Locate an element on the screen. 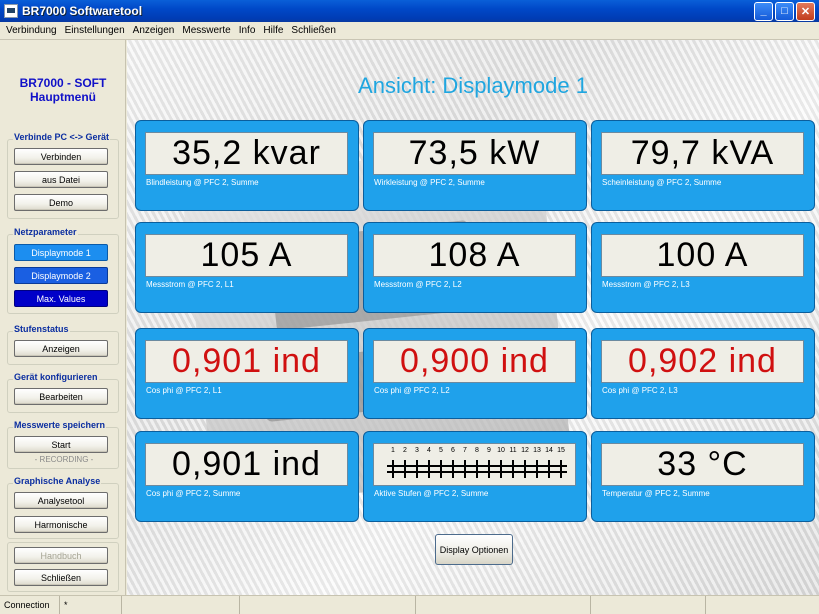 Image resolution: width=819 pixels, height=614 pixels. schliessen-button: Schließen is located at coordinates (61, 577).